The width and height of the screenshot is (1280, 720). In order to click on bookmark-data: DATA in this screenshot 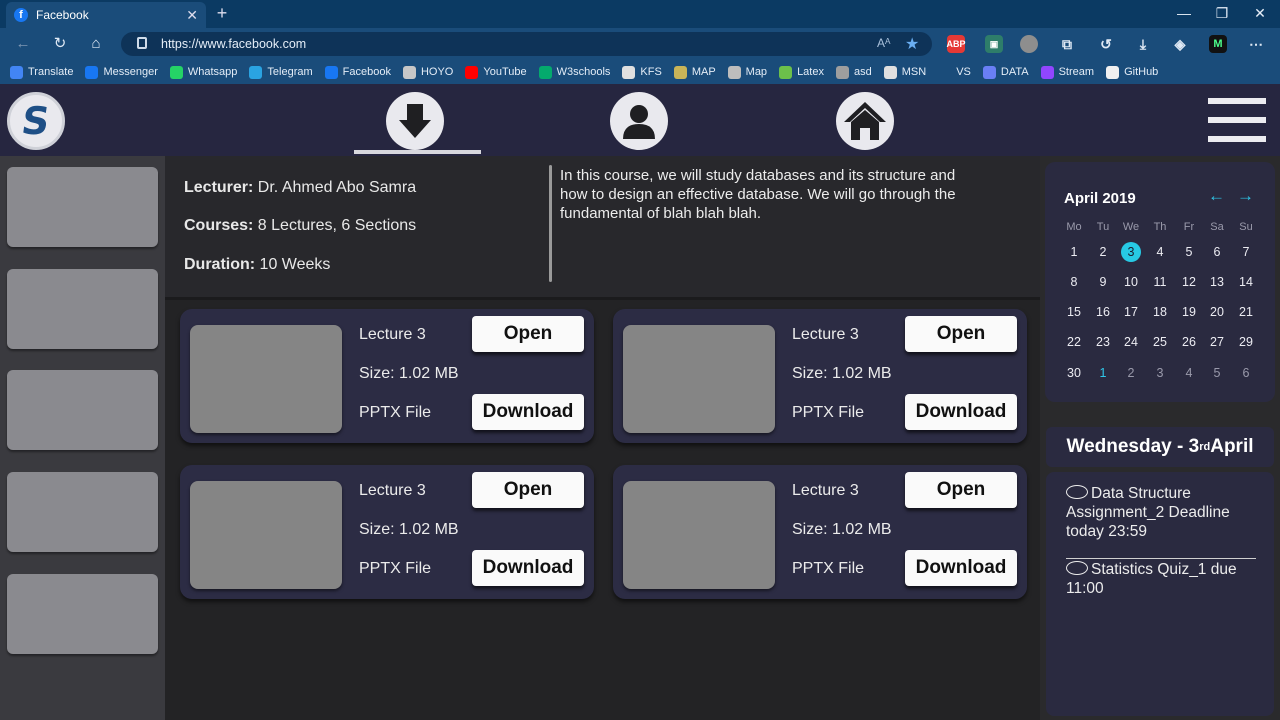, I will do `click(1005, 72)`.